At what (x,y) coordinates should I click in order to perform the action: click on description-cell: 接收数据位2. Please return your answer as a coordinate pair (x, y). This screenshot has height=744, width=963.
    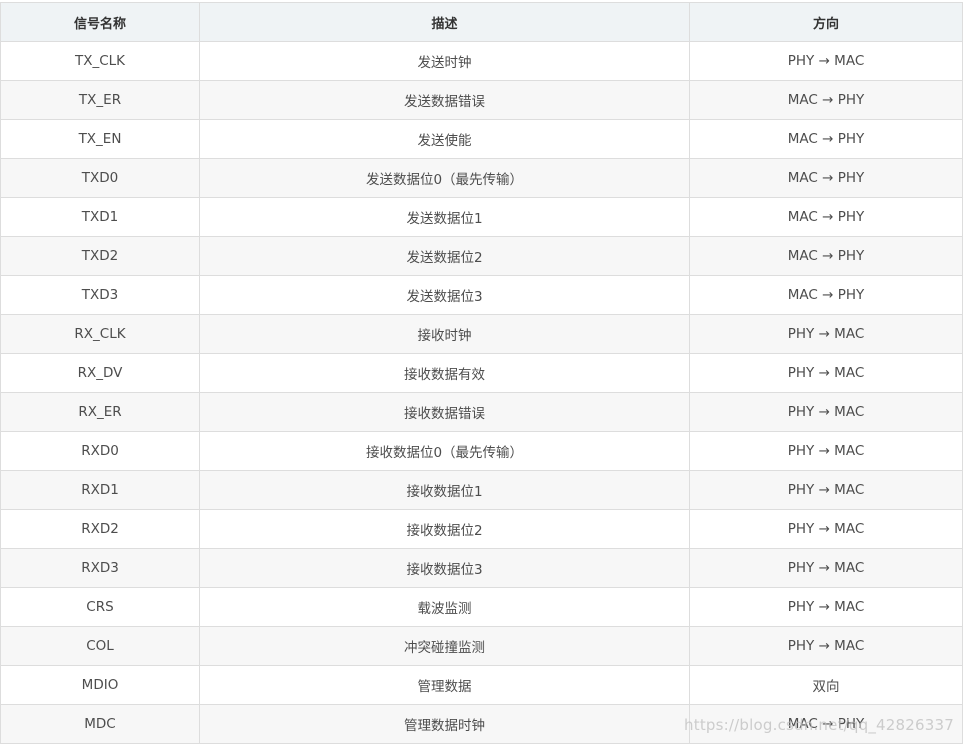
    Looking at the image, I should click on (444, 529).